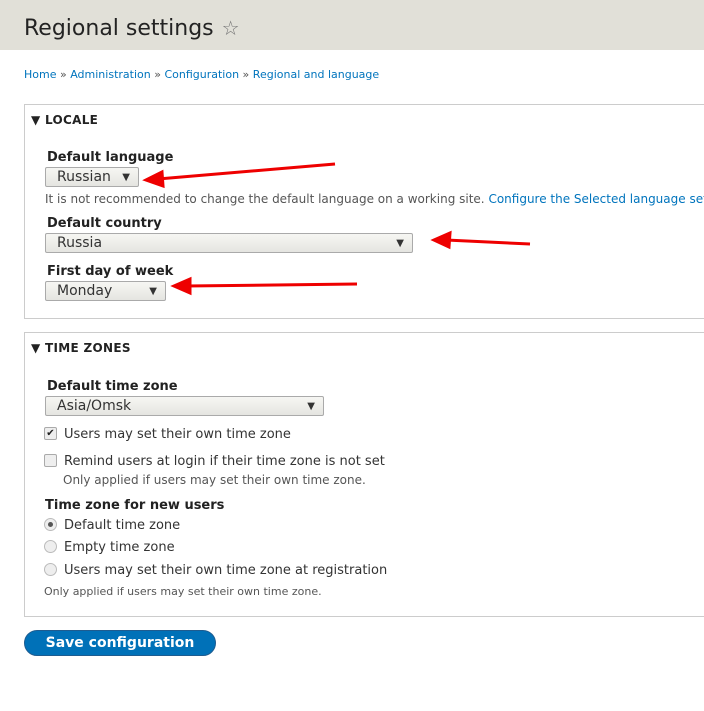 The width and height of the screenshot is (704, 711). I want to click on default-language-select: Russian ▼, so click(92, 177).